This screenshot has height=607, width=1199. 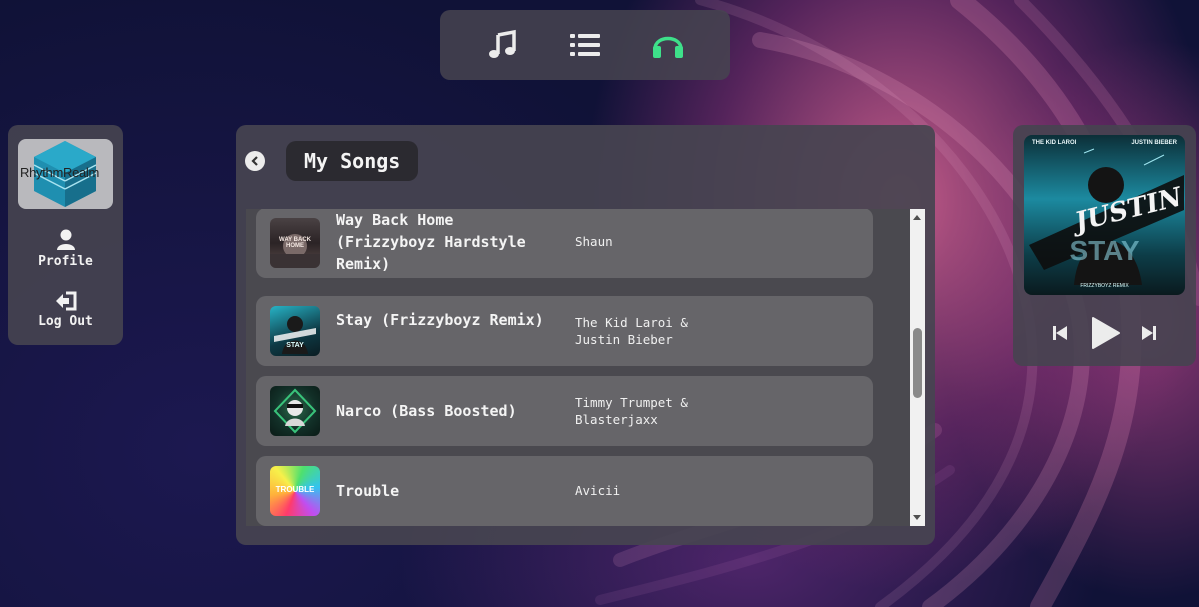 What do you see at coordinates (917, 517) in the screenshot?
I see `scroll-down-arrow-icon` at bounding box center [917, 517].